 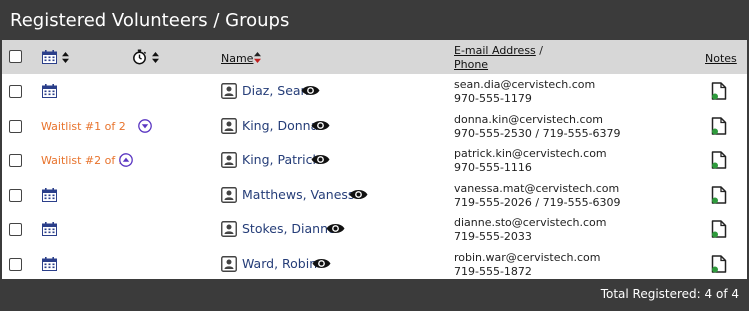 What do you see at coordinates (145, 125) in the screenshot?
I see `arrow-down-circle-icon` at bounding box center [145, 125].